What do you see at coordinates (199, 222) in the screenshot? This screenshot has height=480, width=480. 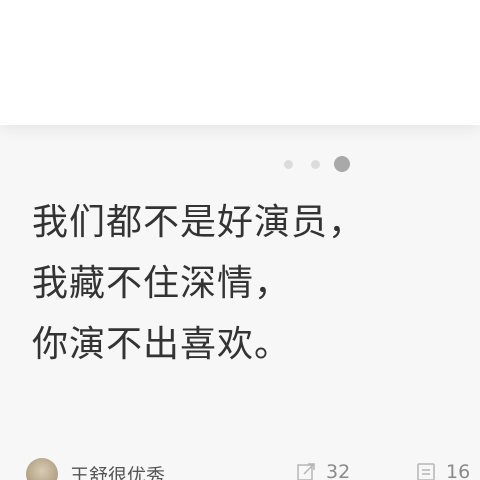 I see `quote-line-1: 我们都不是好演员，` at bounding box center [199, 222].